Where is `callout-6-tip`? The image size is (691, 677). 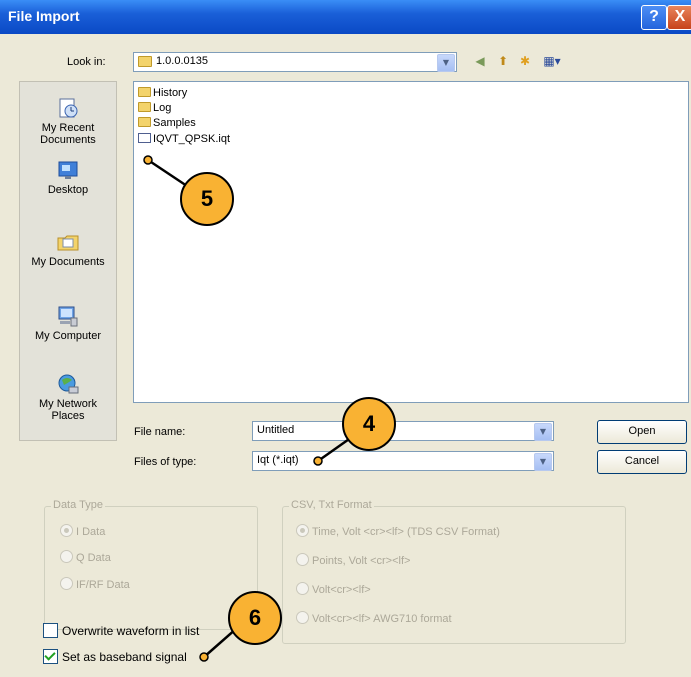
callout-6-tip is located at coordinates (204, 657).